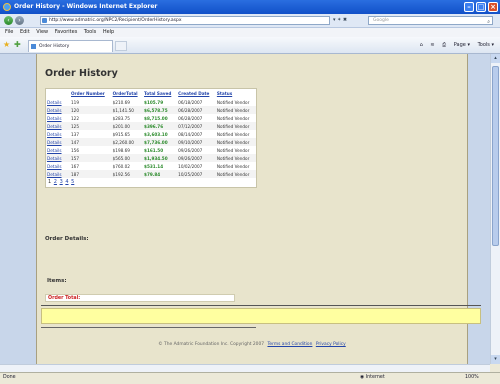  I want to click on page-link-5: 5, so click(72, 182).